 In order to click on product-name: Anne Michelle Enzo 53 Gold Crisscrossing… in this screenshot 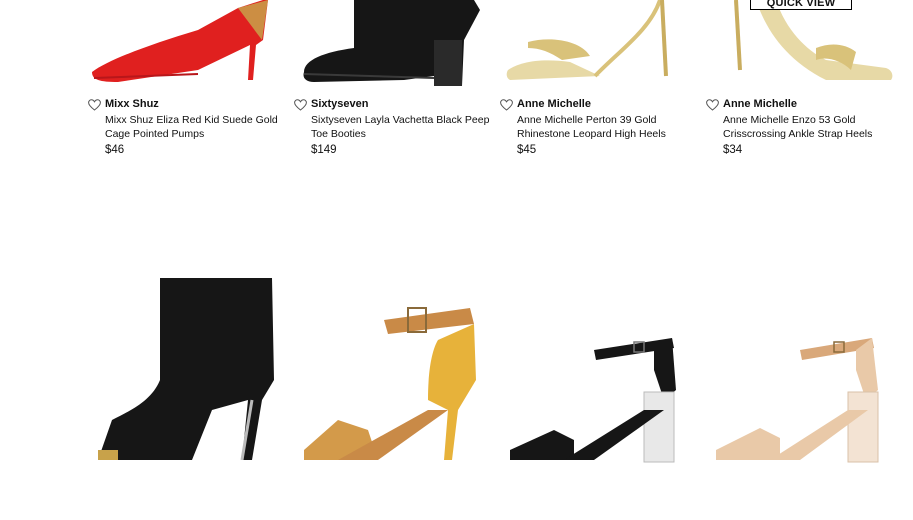, I will do `click(813, 127)`.